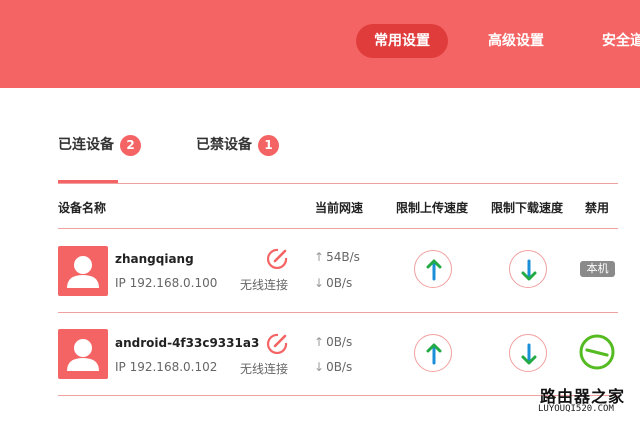  I want to click on tab-connected-label: 已连设备, so click(86, 145).